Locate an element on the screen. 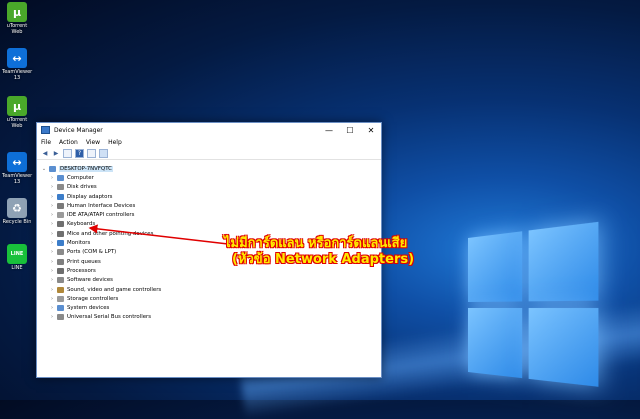  close-button: ✕ is located at coordinates (371, 130).